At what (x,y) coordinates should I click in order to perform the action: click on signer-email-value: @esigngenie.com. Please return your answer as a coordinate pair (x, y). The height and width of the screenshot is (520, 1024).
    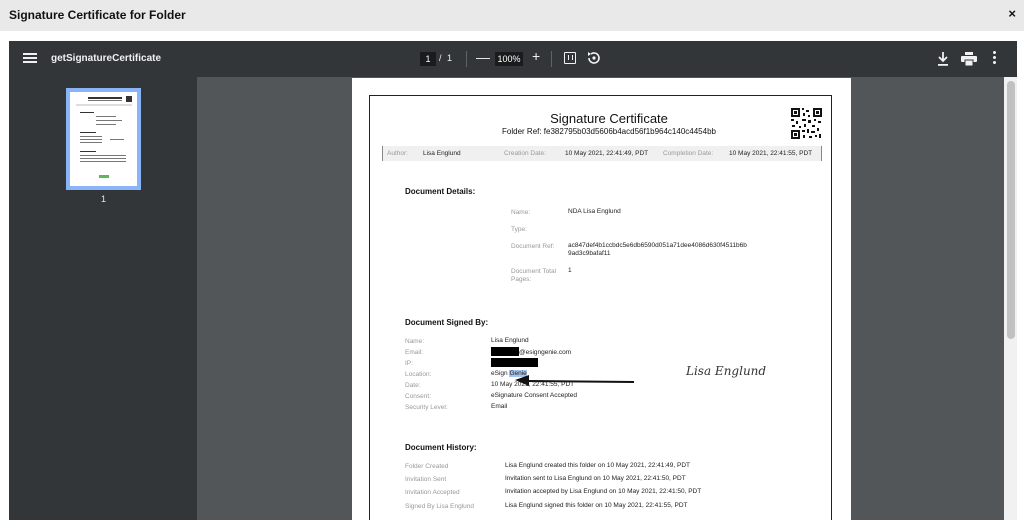
    Looking at the image, I should click on (531, 352).